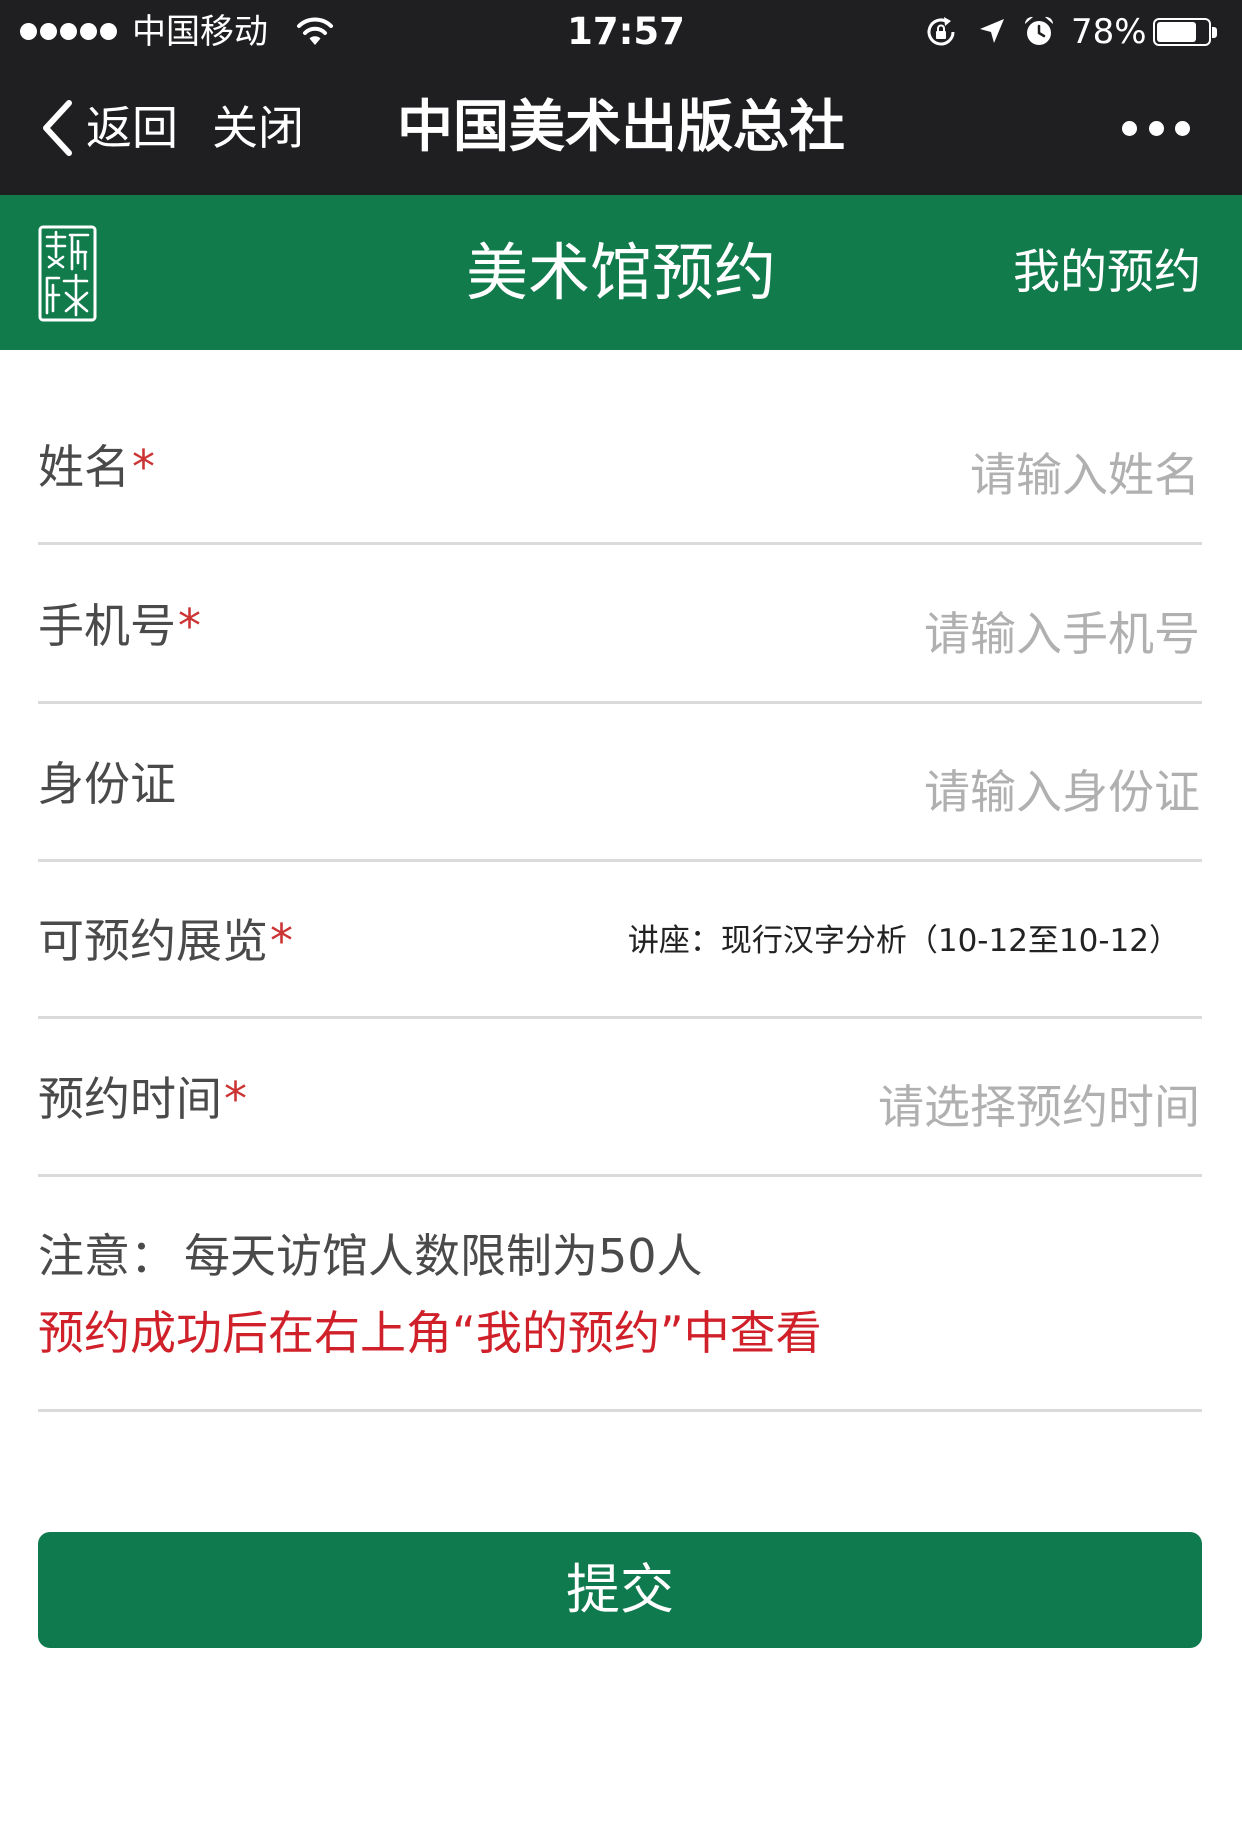 The height and width of the screenshot is (1828, 1242). What do you see at coordinates (820, 792) in the screenshot?
I see `id-card-input` at bounding box center [820, 792].